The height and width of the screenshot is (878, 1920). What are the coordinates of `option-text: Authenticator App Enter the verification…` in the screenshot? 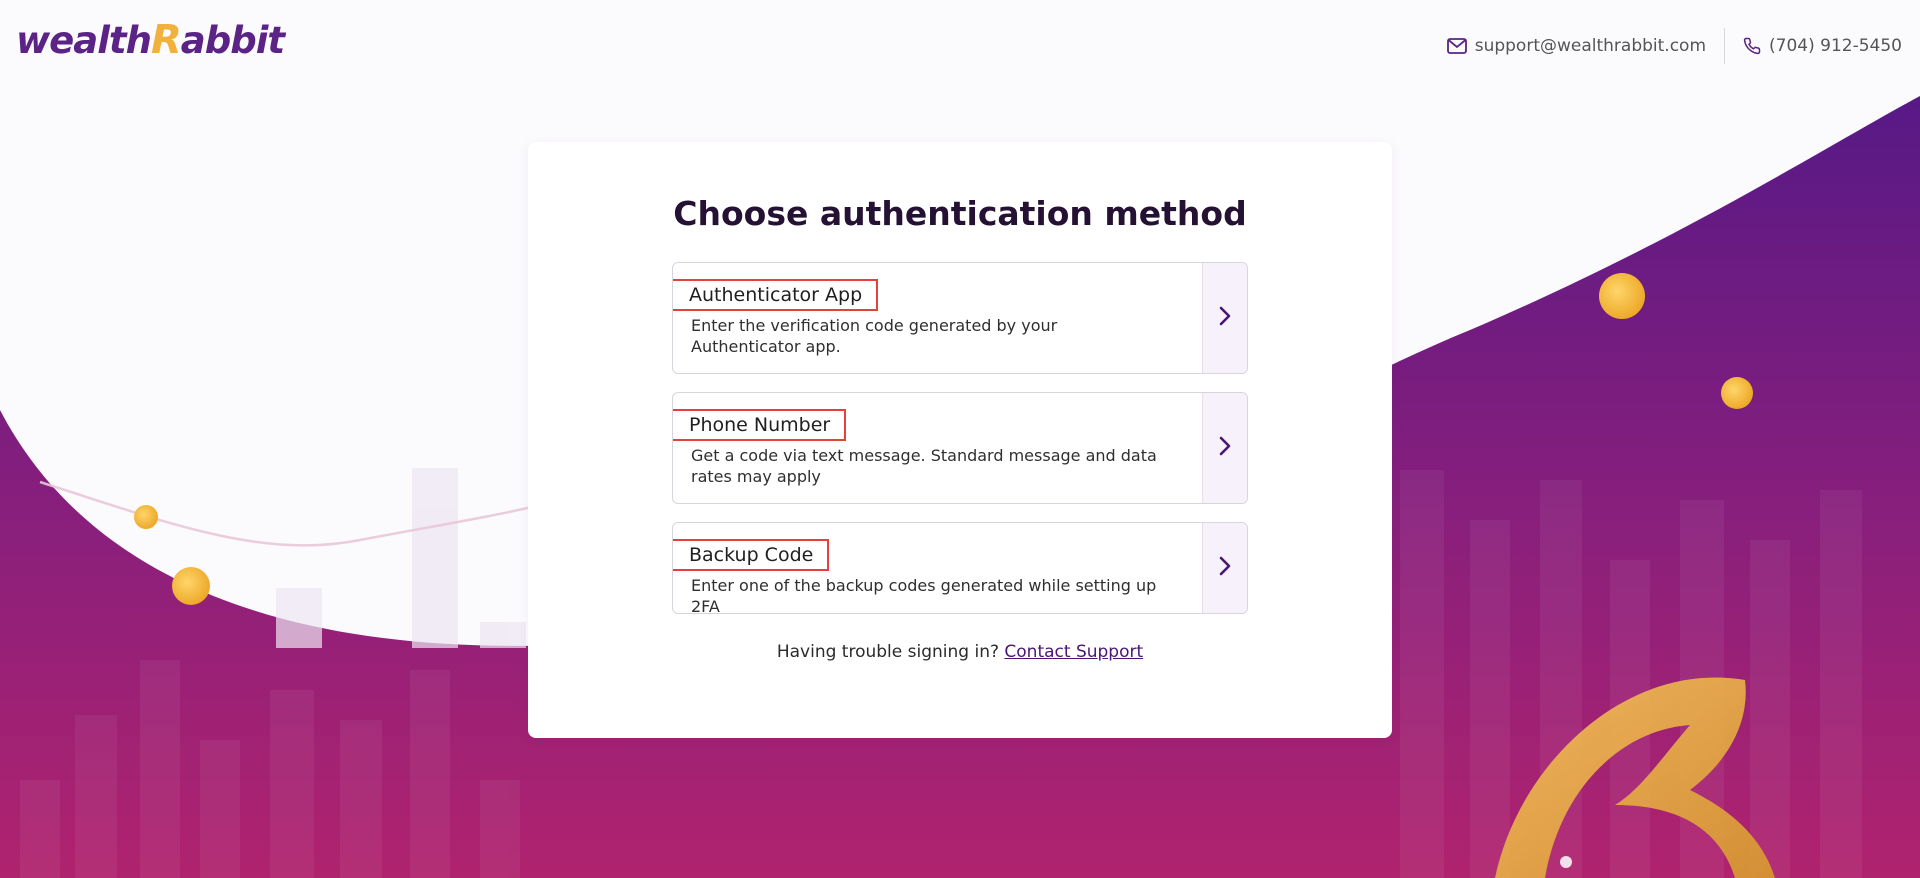 It's located at (922, 318).